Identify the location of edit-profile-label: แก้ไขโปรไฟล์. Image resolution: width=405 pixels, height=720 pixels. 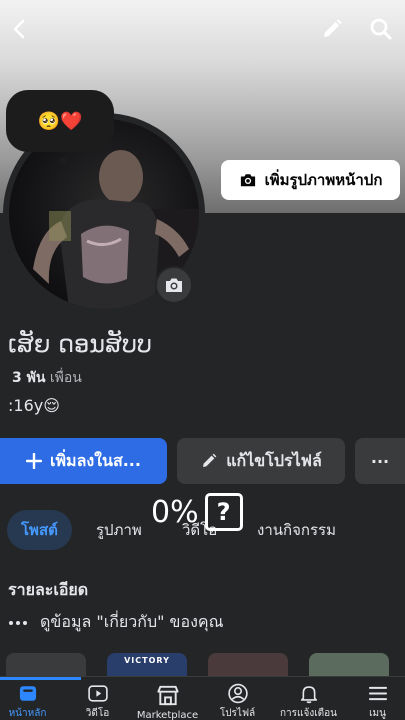
(274, 460).